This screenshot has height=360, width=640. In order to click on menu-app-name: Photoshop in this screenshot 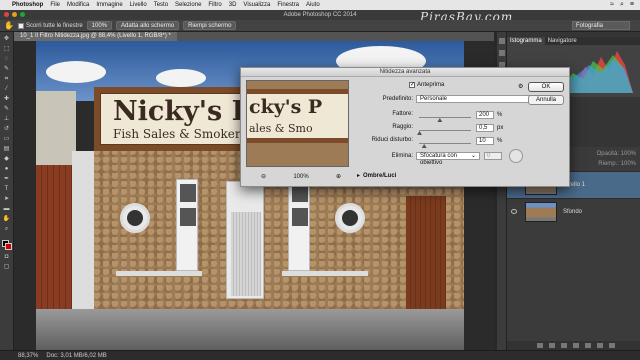, I will do `click(27, 5)`.